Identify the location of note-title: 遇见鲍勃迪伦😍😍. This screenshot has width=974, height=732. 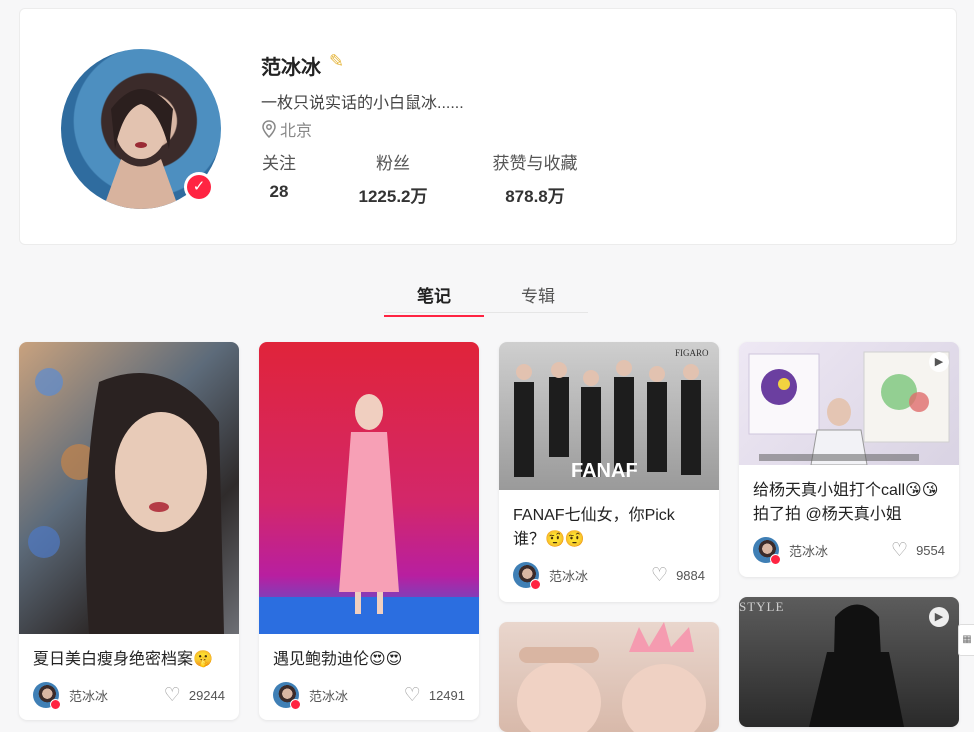
(369, 653).